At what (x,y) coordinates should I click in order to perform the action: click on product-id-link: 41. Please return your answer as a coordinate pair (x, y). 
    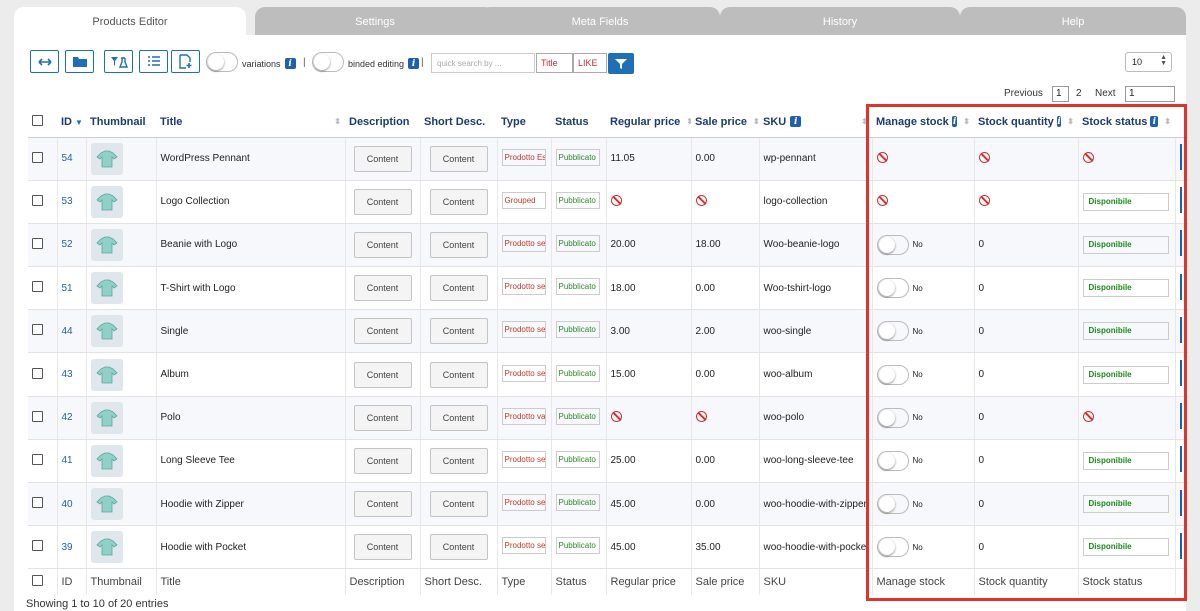
    Looking at the image, I should click on (67, 460).